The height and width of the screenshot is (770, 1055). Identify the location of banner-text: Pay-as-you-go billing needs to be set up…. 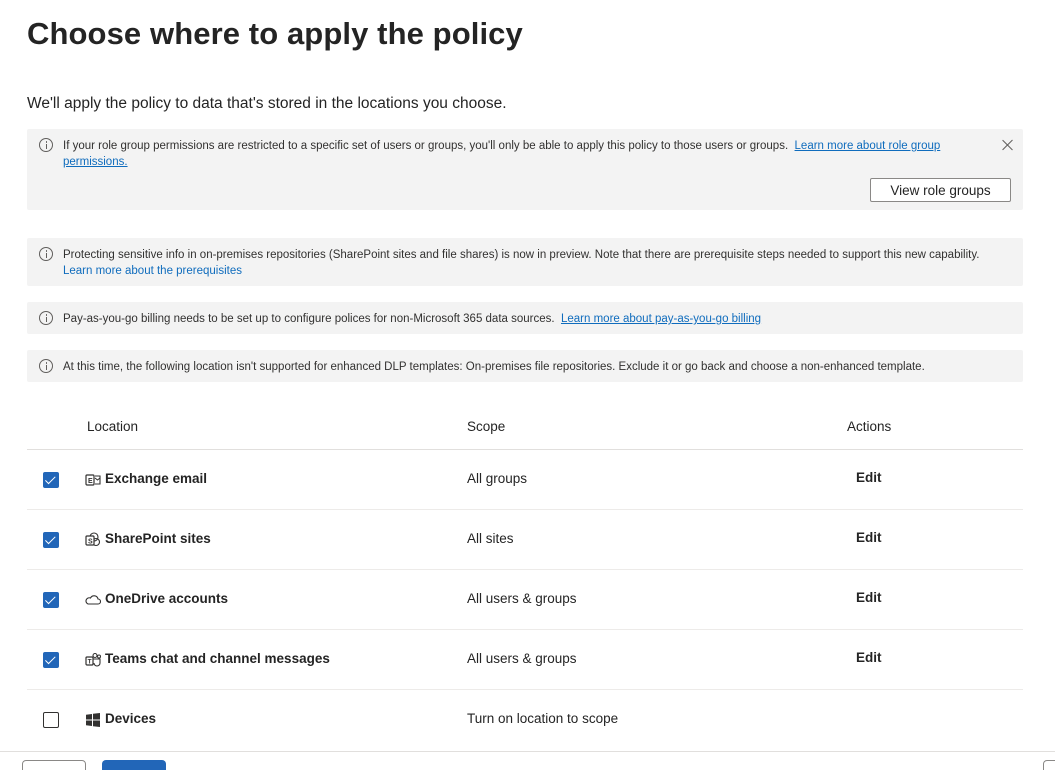
(523, 319).